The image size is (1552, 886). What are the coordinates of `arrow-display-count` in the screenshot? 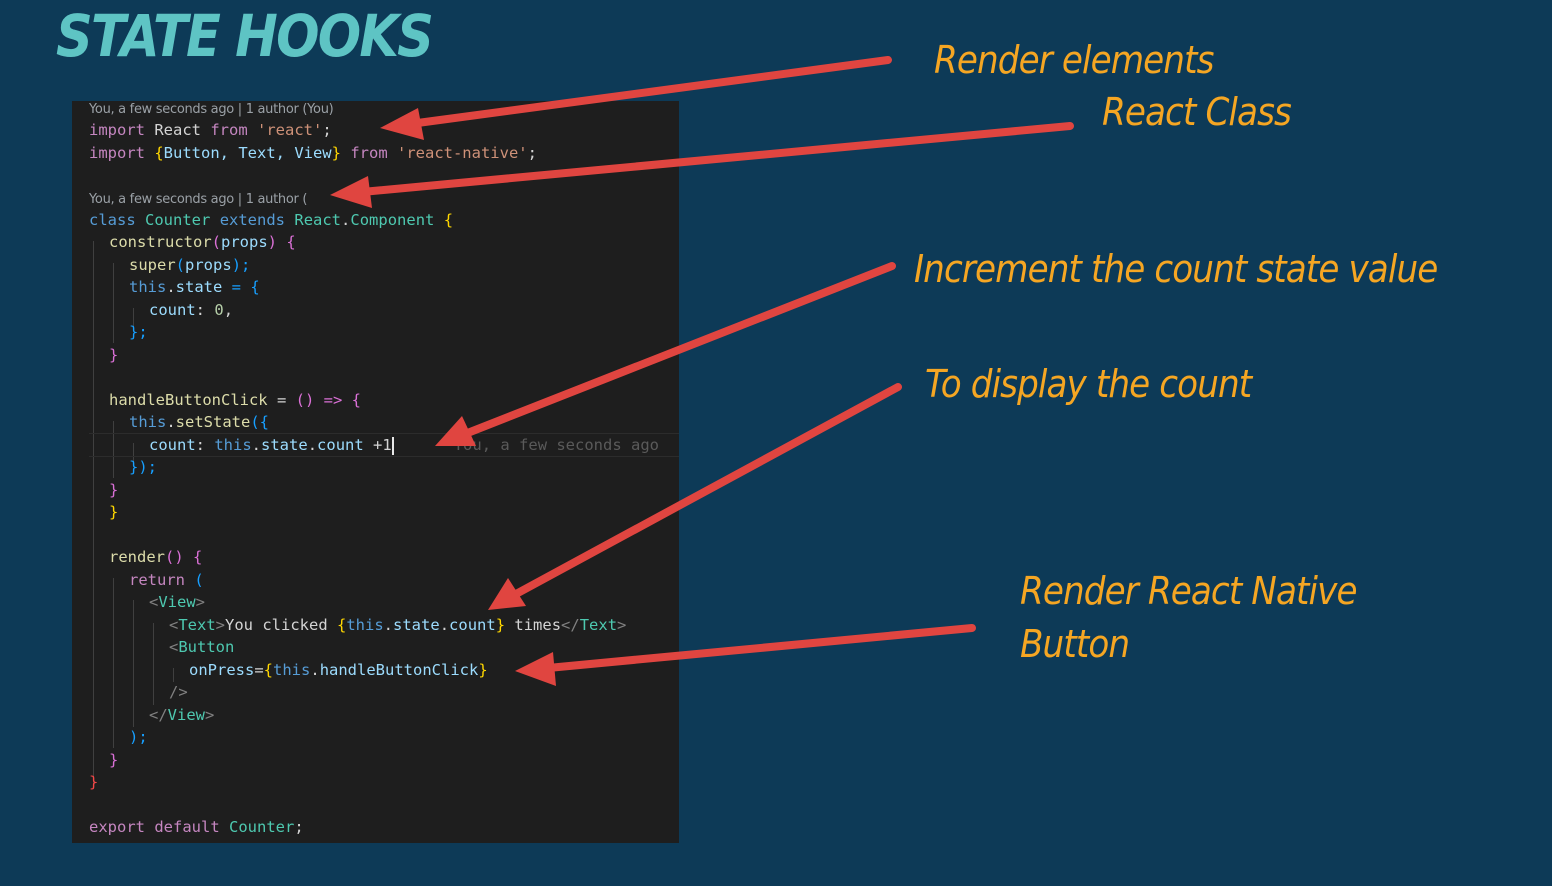 It's located at (707, 490).